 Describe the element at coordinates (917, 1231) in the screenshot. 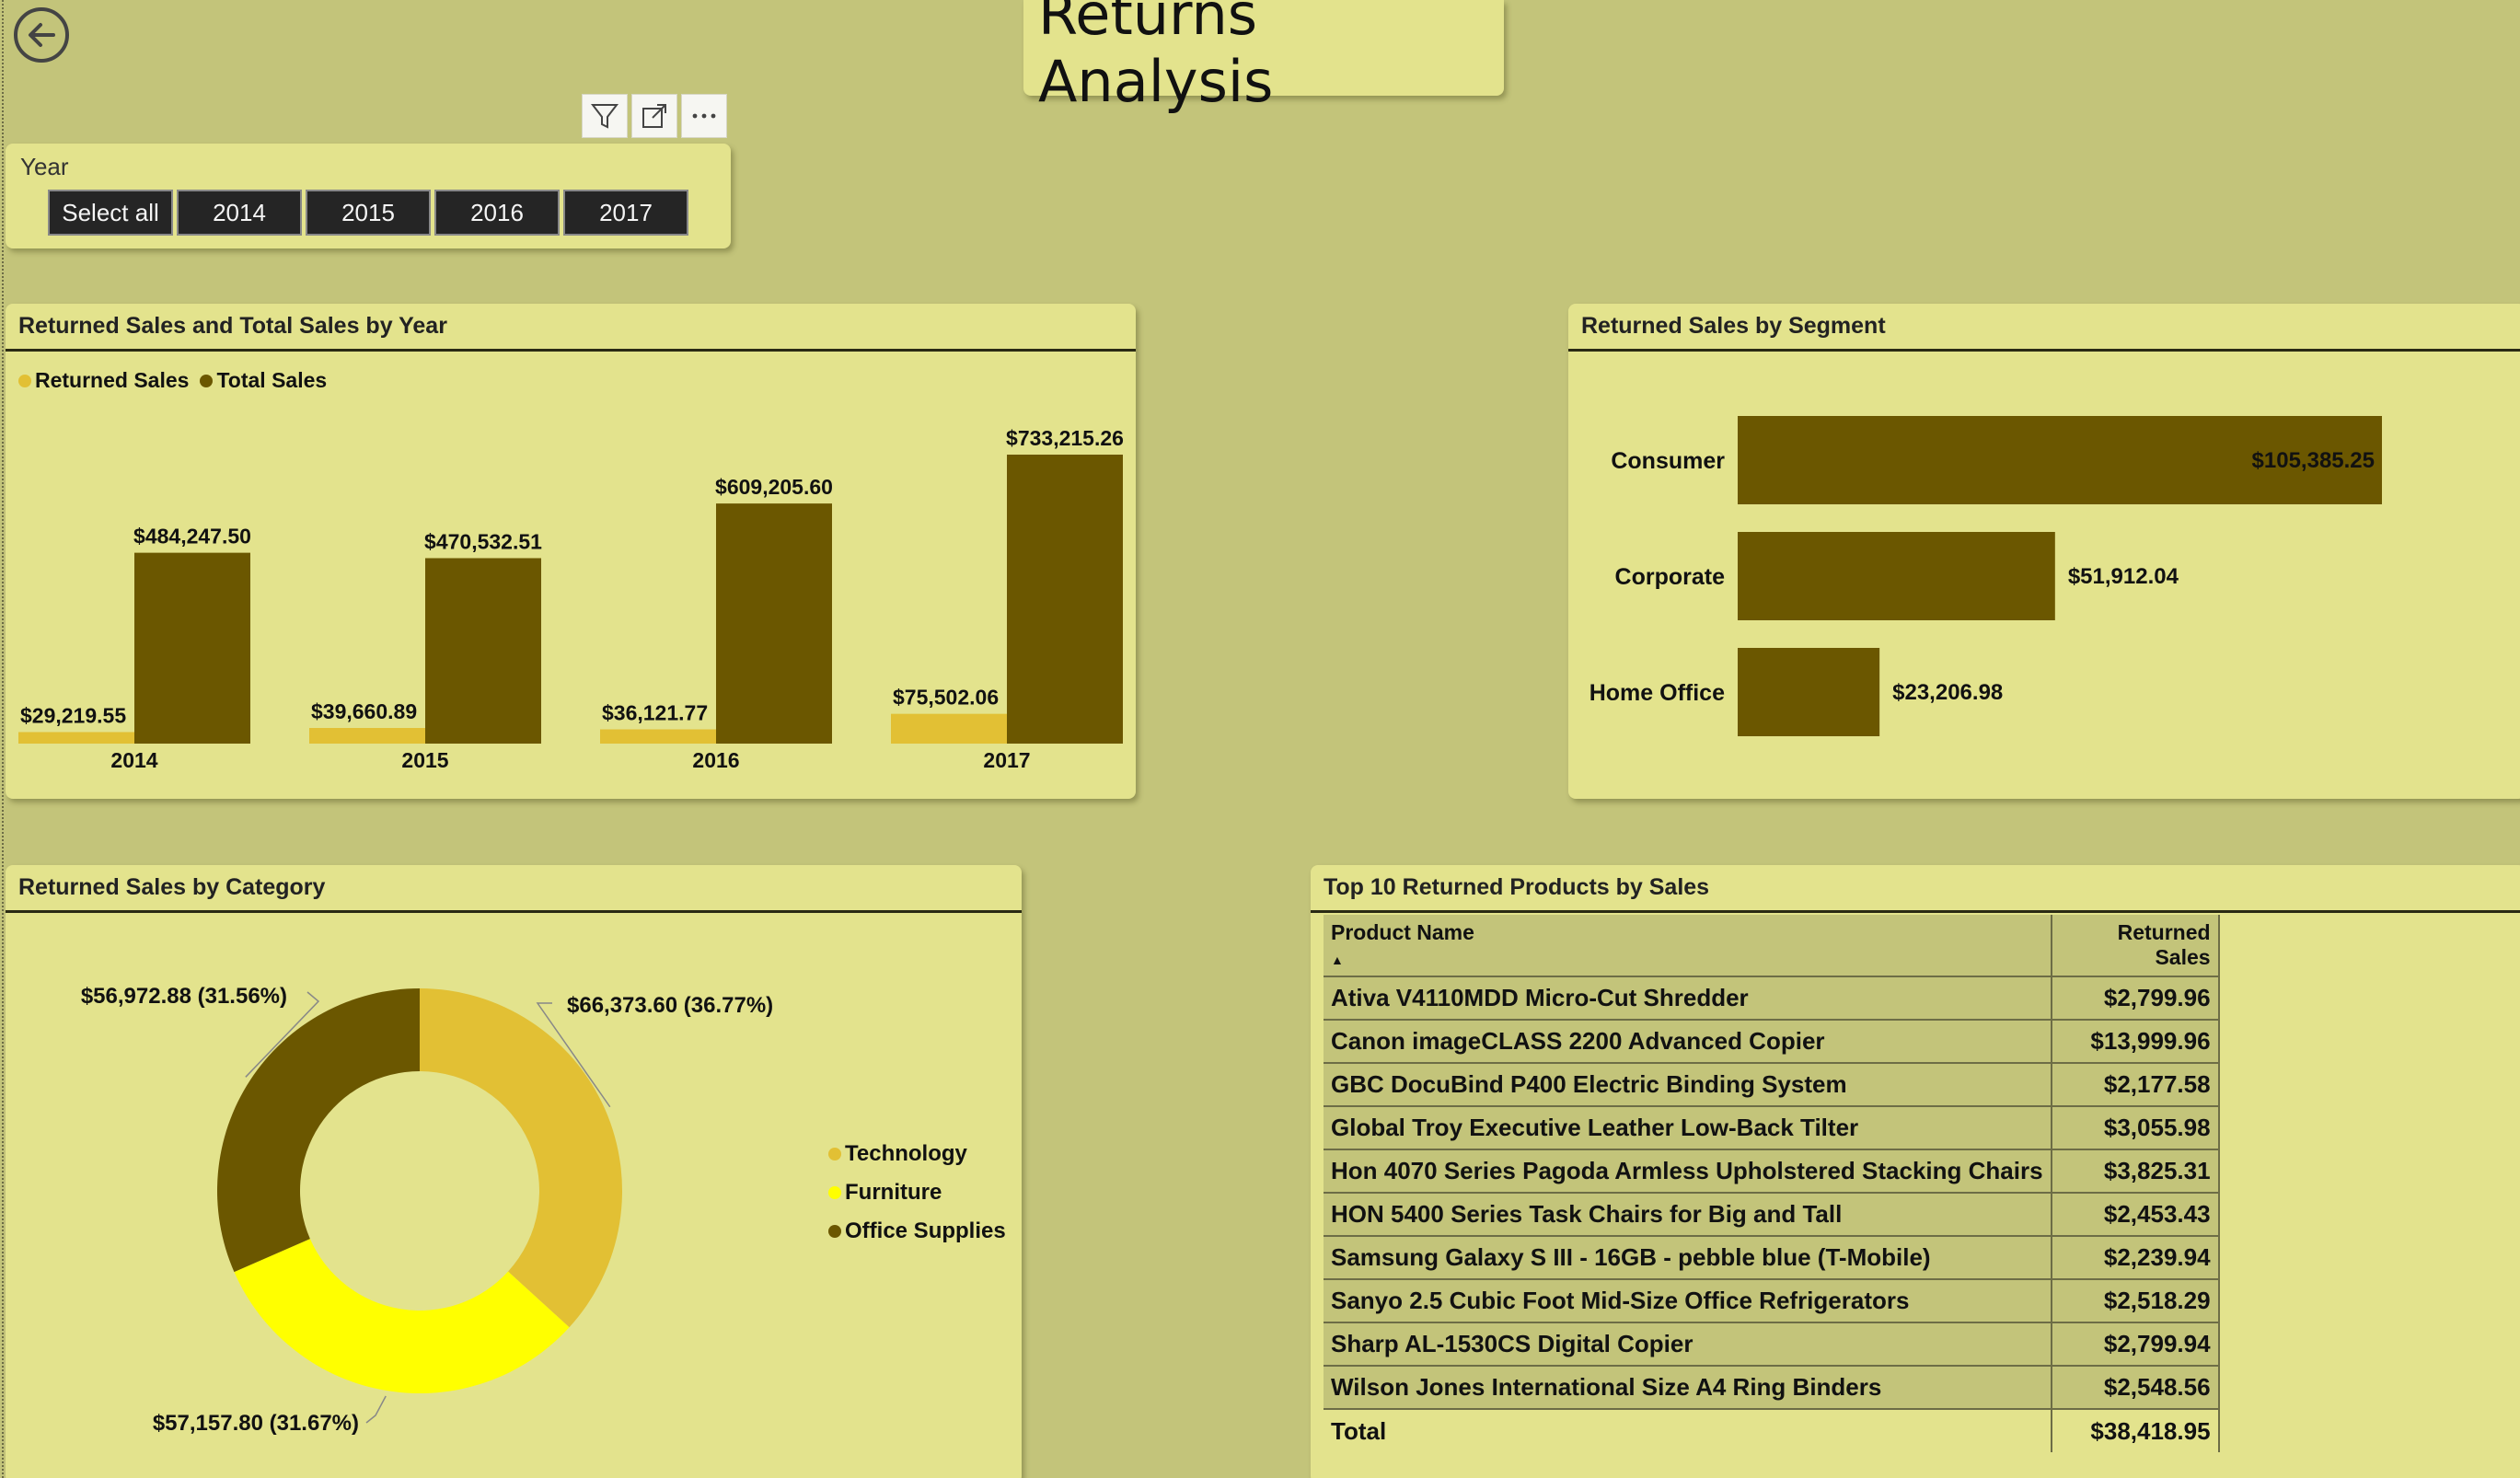

I see `legend-office-supplies: Office Supplies` at that location.